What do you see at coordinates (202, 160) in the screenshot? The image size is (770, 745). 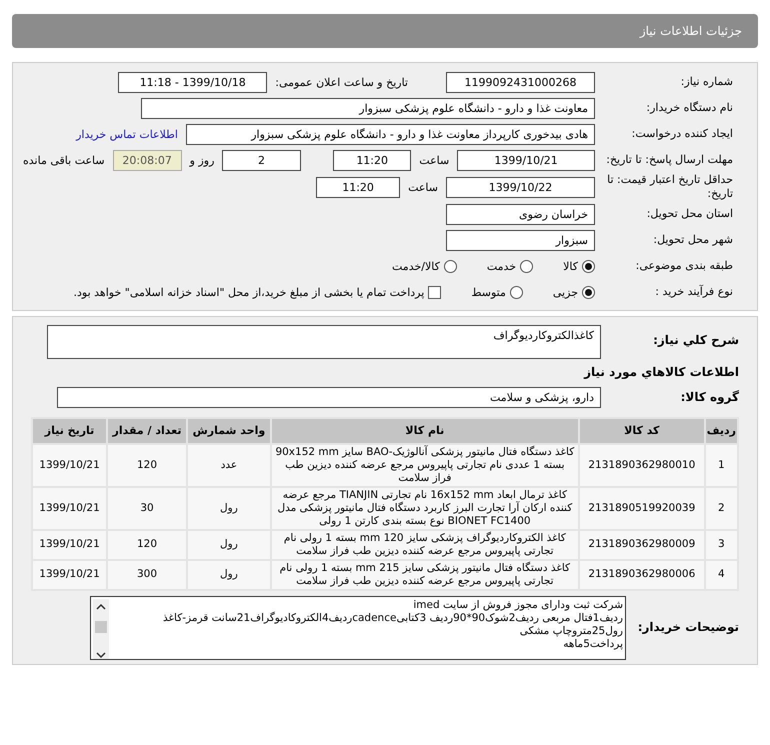 I see `field-label: روز و` at bounding box center [202, 160].